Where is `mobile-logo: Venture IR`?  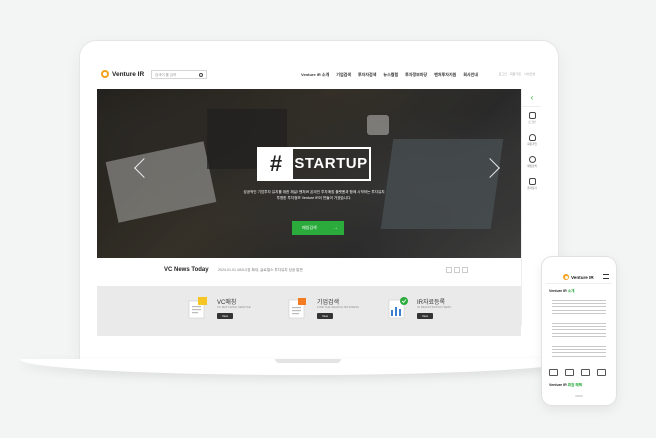 mobile-logo: Venture IR is located at coordinates (578, 277).